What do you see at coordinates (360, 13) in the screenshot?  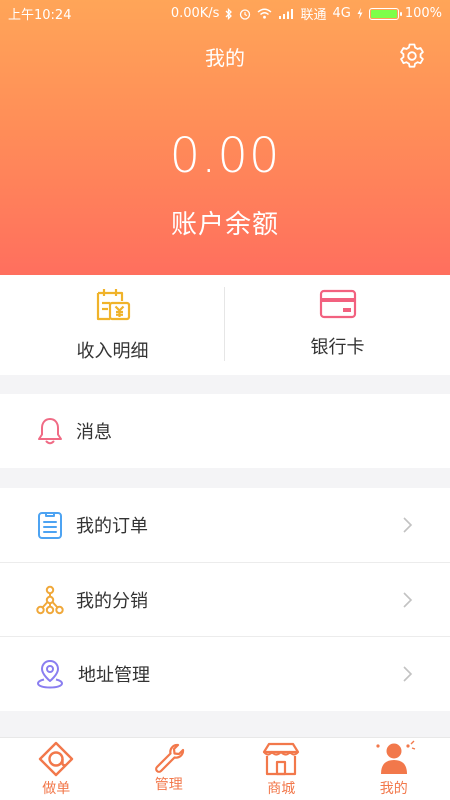 I see `charging-icon` at bounding box center [360, 13].